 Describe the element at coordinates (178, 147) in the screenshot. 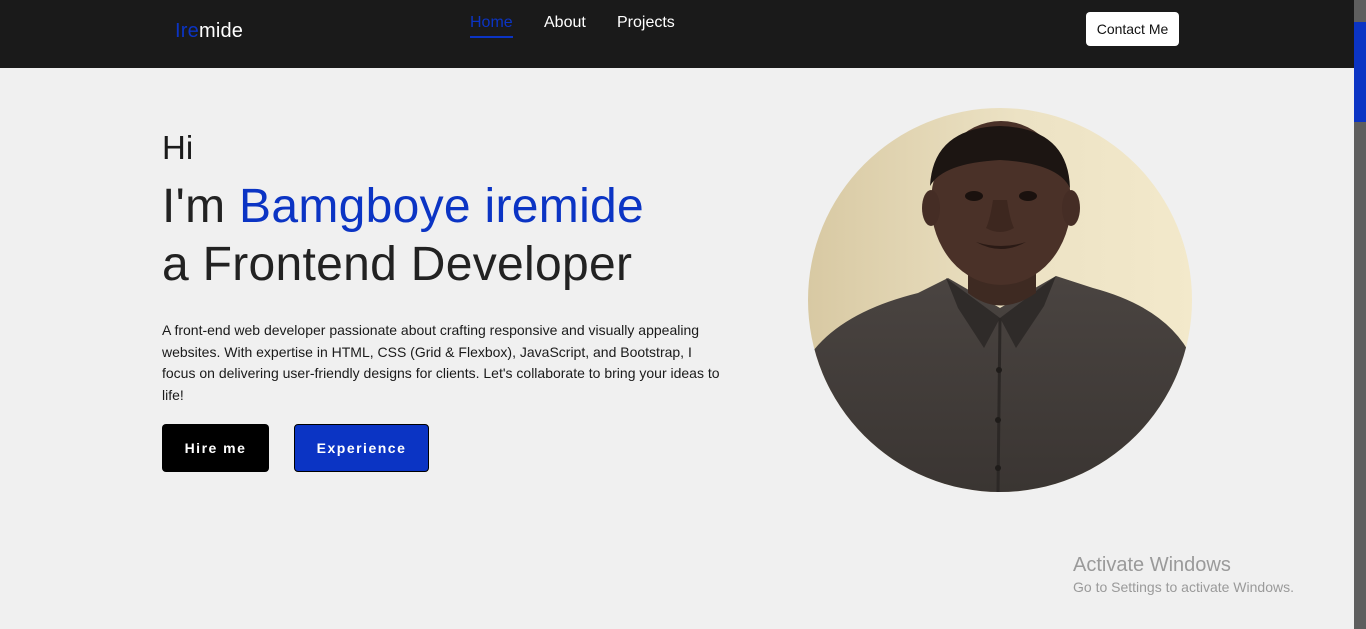

I see `hero-greeting: Hi` at that location.